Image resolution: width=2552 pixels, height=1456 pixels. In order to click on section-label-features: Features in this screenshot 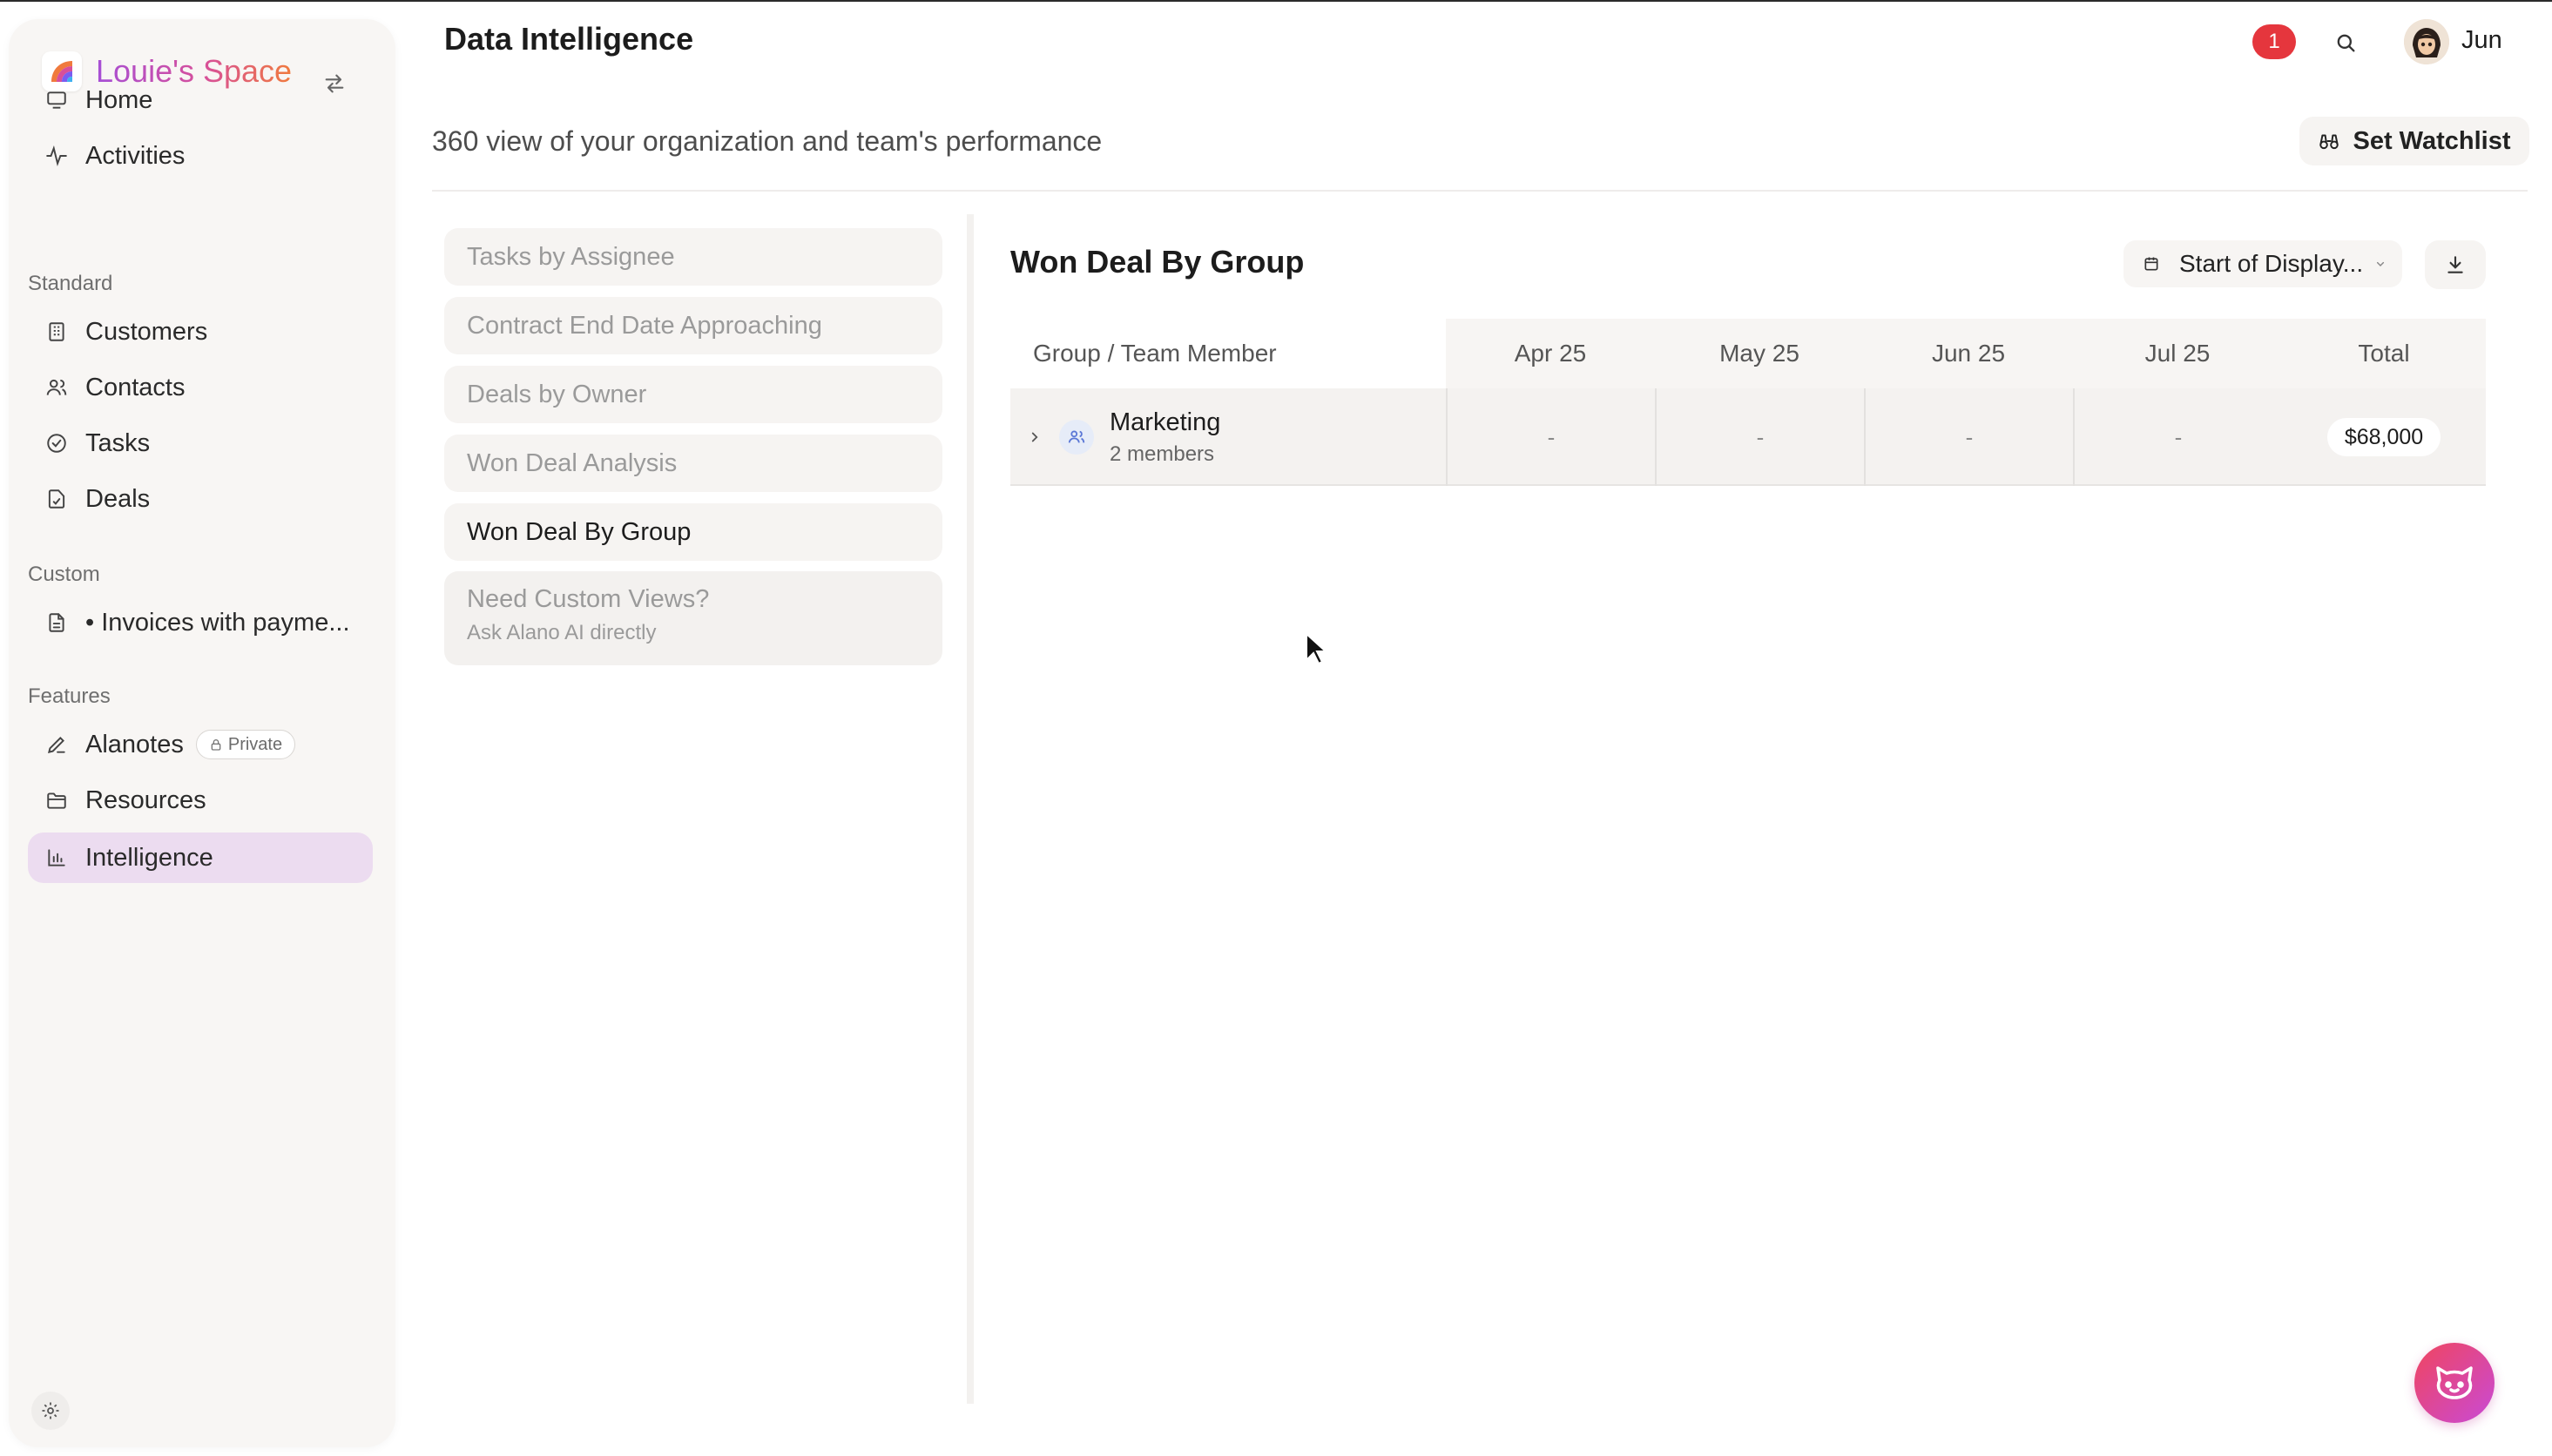, I will do `click(69, 696)`.